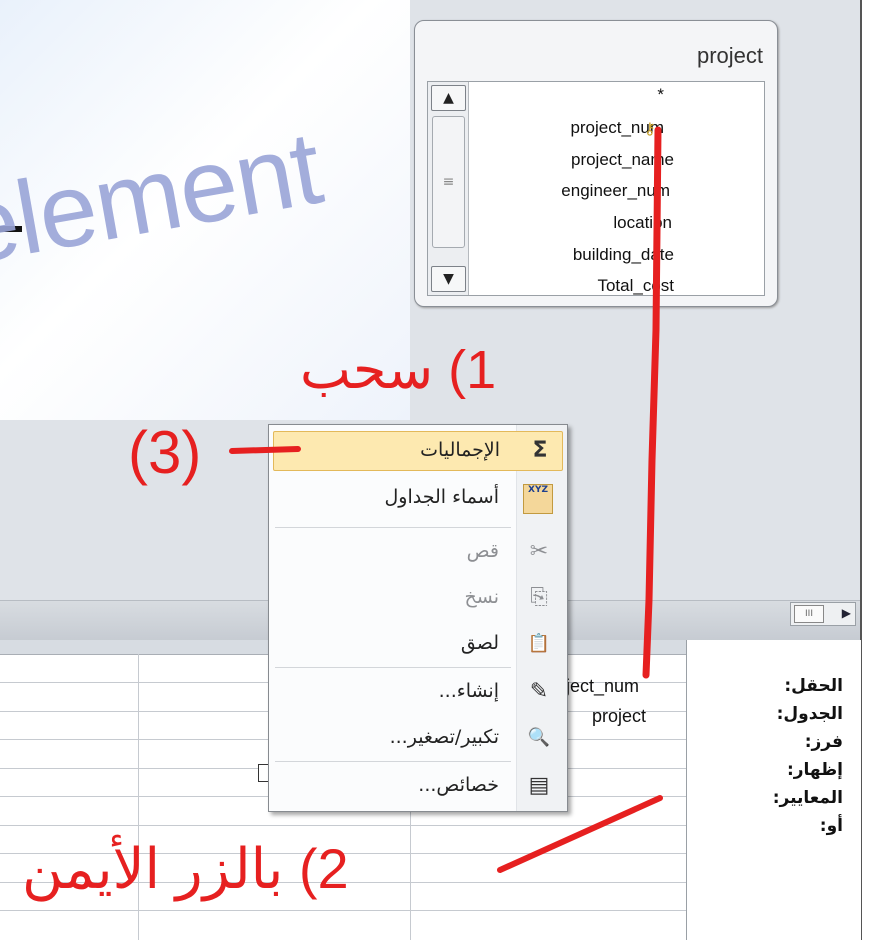 This screenshot has height=940, width=871. I want to click on drag-arrow-stroke, so click(652, 402).